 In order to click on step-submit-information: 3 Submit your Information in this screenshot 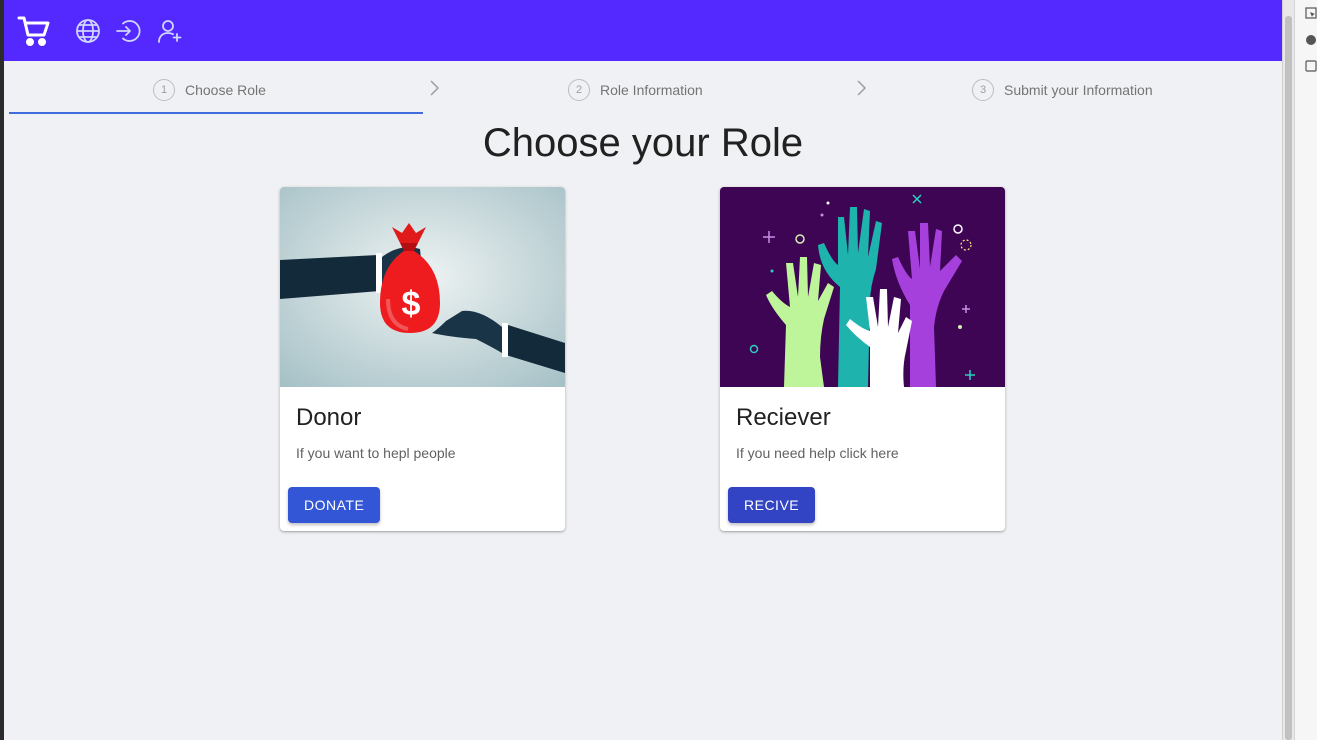, I will do `click(1062, 90)`.